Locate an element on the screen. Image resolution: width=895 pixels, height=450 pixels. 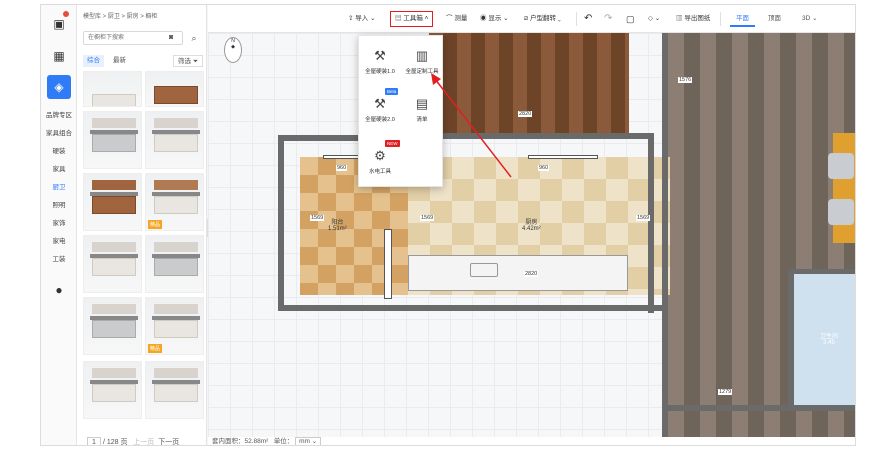
compass-north: N is located at coordinates (233, 41).